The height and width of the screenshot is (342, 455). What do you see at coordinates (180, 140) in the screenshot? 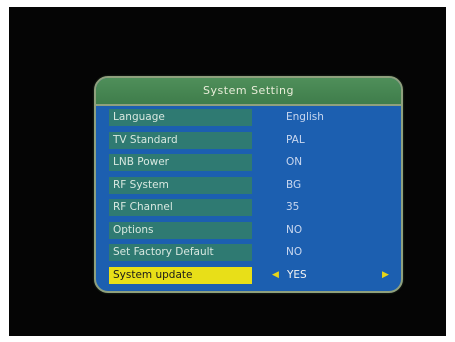
I see `menu-item-label: TV Standard` at bounding box center [180, 140].